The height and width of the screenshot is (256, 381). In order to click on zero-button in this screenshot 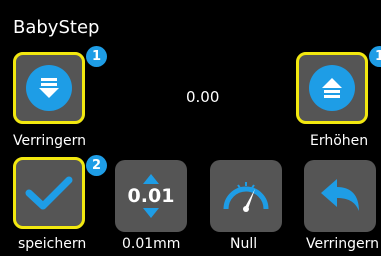, I will do `click(246, 196)`.